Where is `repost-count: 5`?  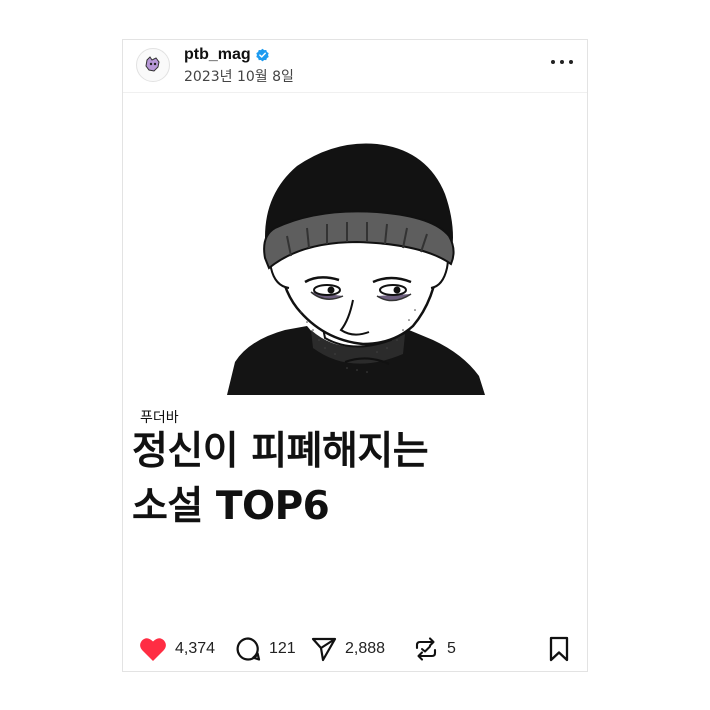
repost-count: 5 is located at coordinates (451, 648).